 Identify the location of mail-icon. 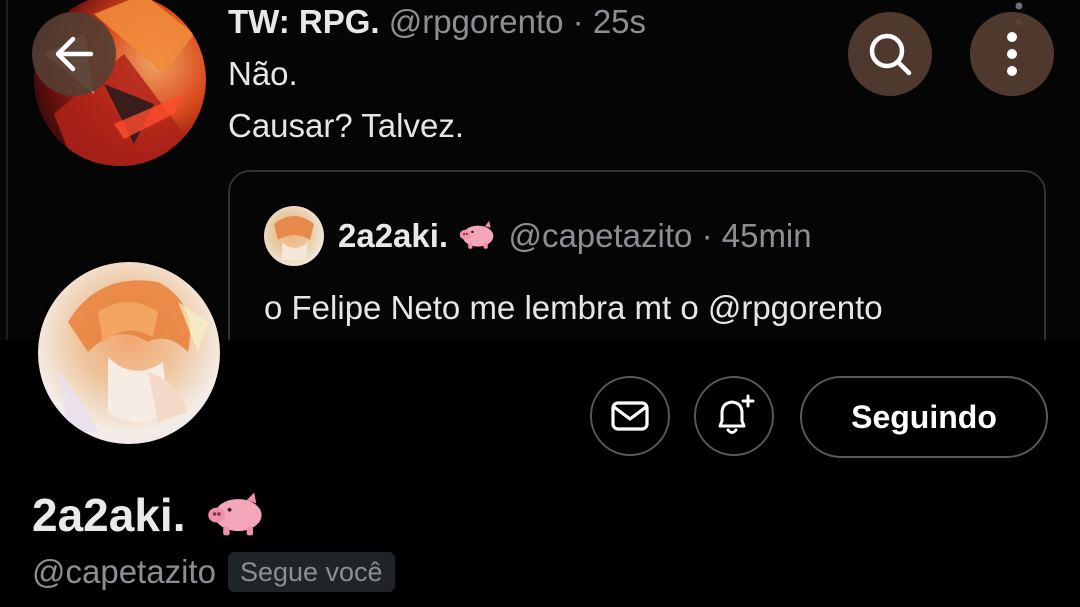
(630, 416).